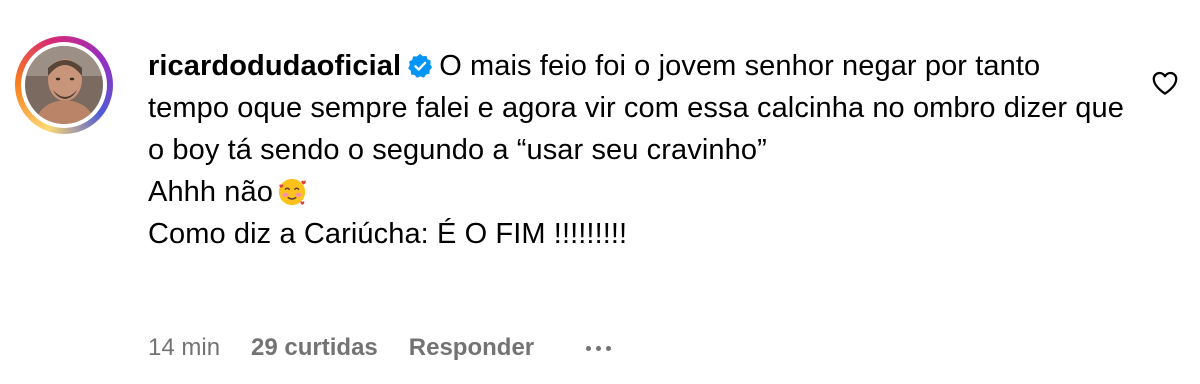 Image resolution: width=1200 pixels, height=384 pixels. What do you see at coordinates (420, 63) in the screenshot?
I see `verified-badge-icon` at bounding box center [420, 63].